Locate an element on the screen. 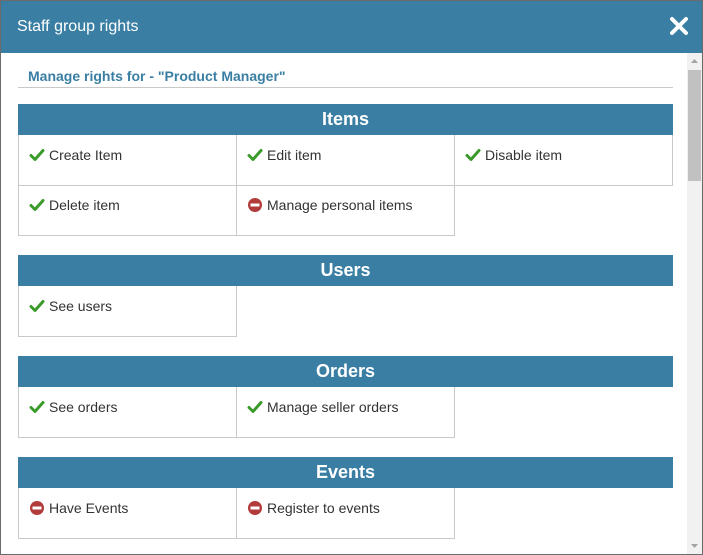  right-label: See orders is located at coordinates (83, 407).